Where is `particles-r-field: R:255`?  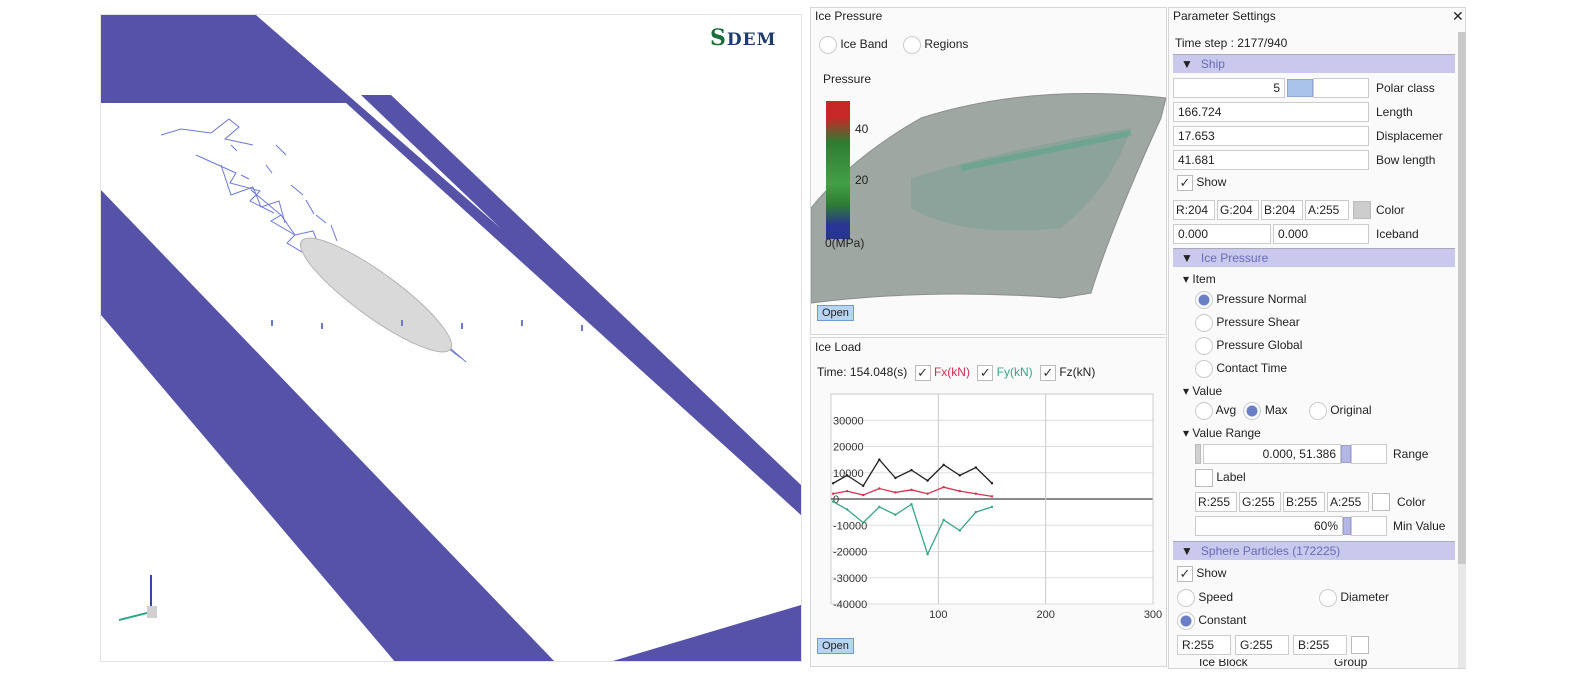
particles-r-field: R:255 is located at coordinates (1204, 645).